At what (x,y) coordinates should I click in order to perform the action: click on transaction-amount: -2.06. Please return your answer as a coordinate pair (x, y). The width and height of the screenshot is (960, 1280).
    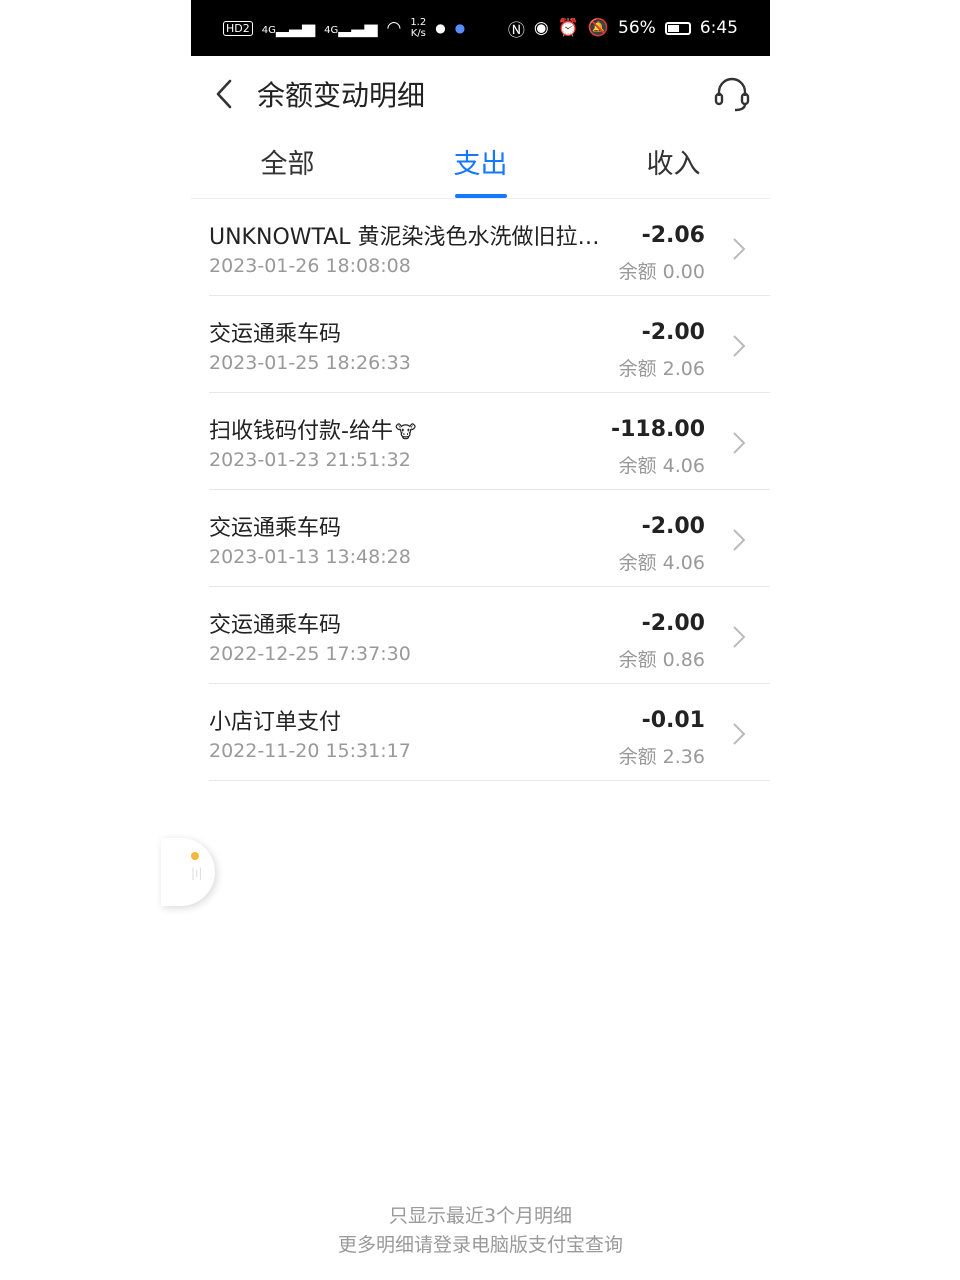
    Looking at the image, I should click on (673, 235).